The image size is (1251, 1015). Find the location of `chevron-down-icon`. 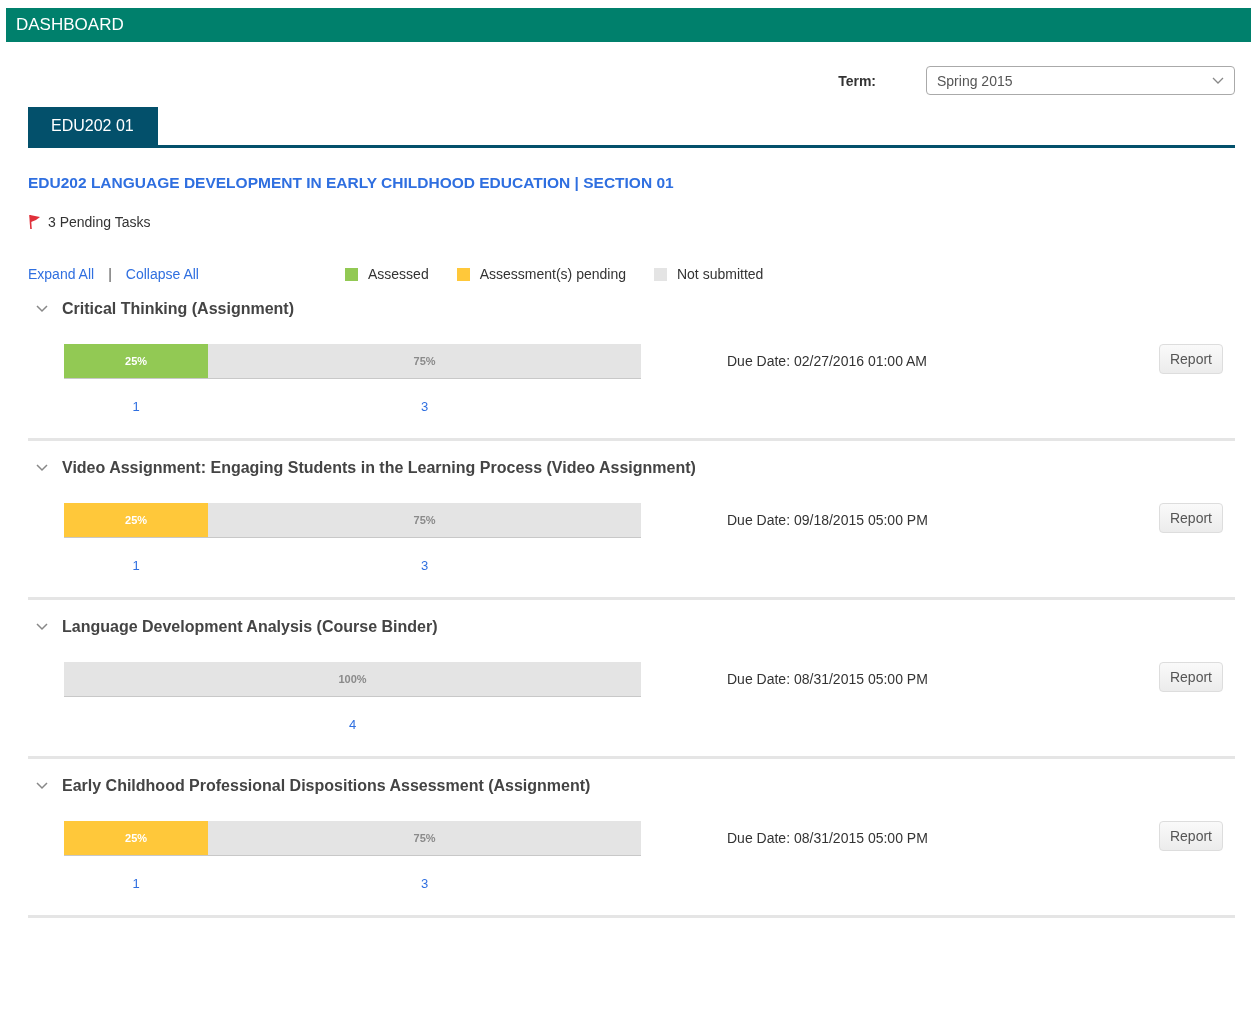

chevron-down-icon is located at coordinates (1218, 80).